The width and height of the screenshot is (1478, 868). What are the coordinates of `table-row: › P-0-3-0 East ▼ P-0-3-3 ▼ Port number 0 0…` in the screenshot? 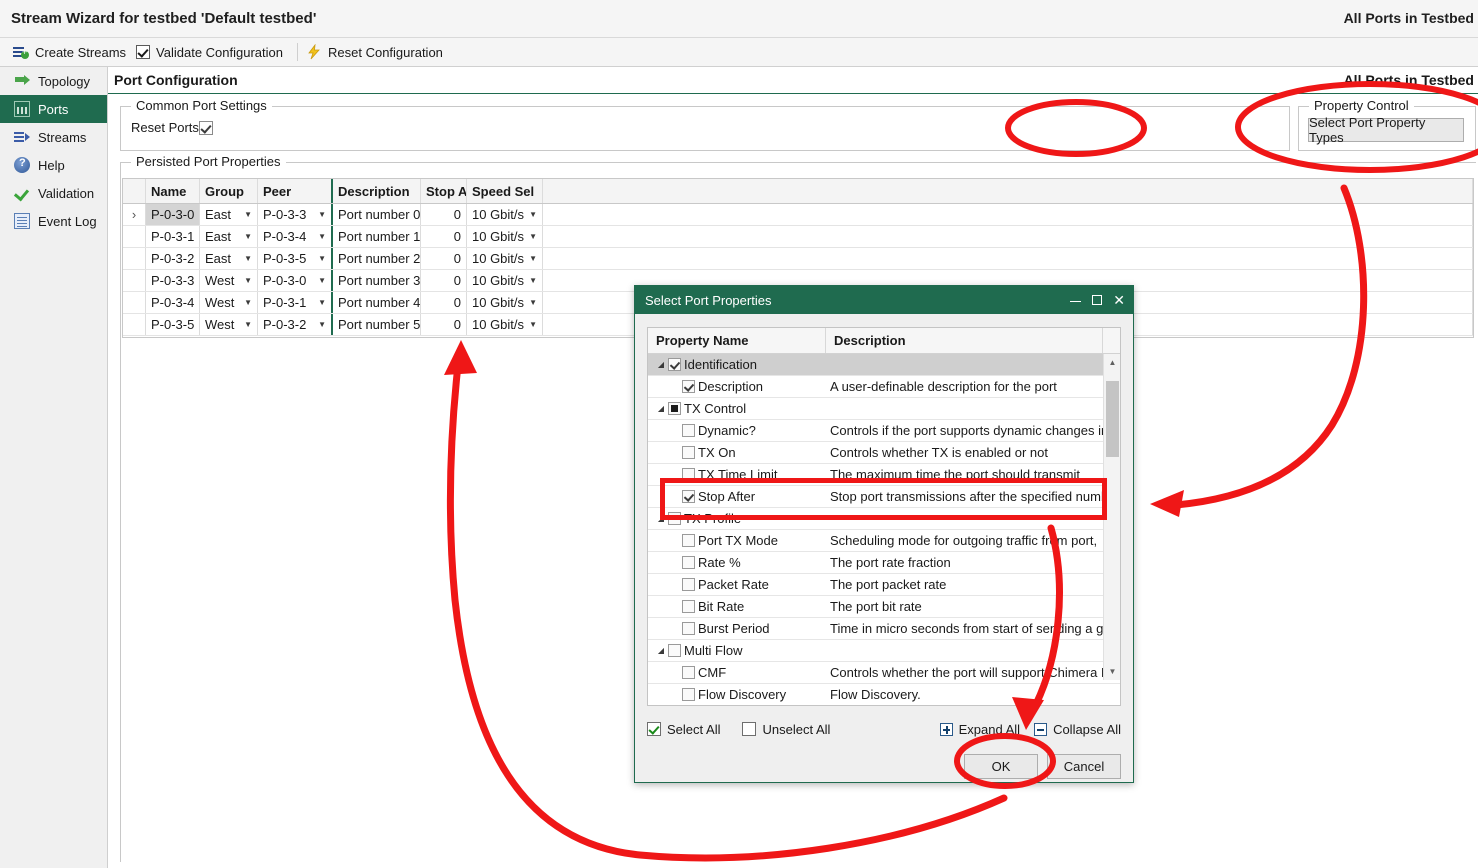 It's located at (798, 215).